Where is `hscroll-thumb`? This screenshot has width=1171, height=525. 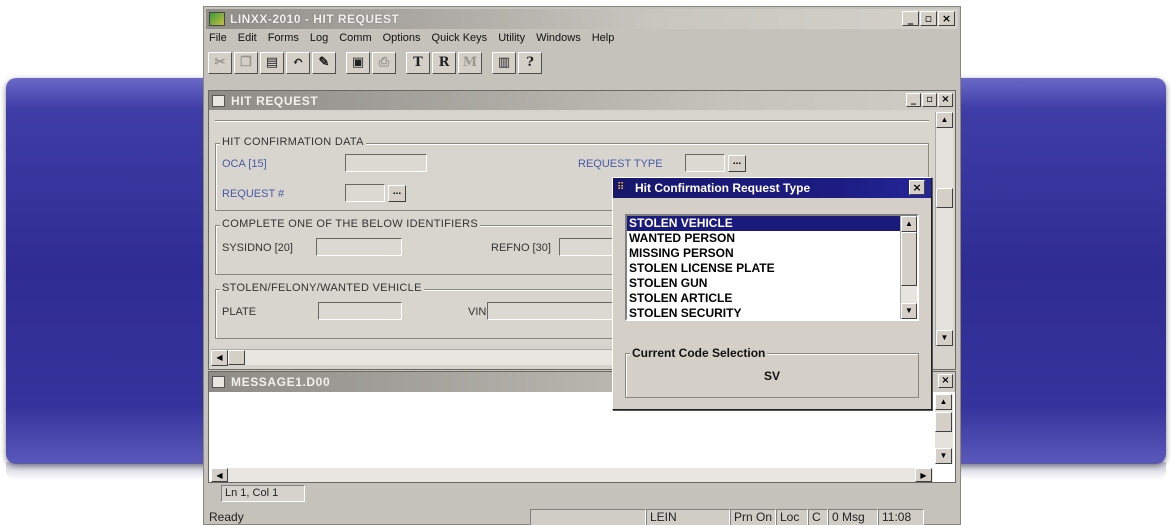 hscroll-thumb is located at coordinates (236, 357).